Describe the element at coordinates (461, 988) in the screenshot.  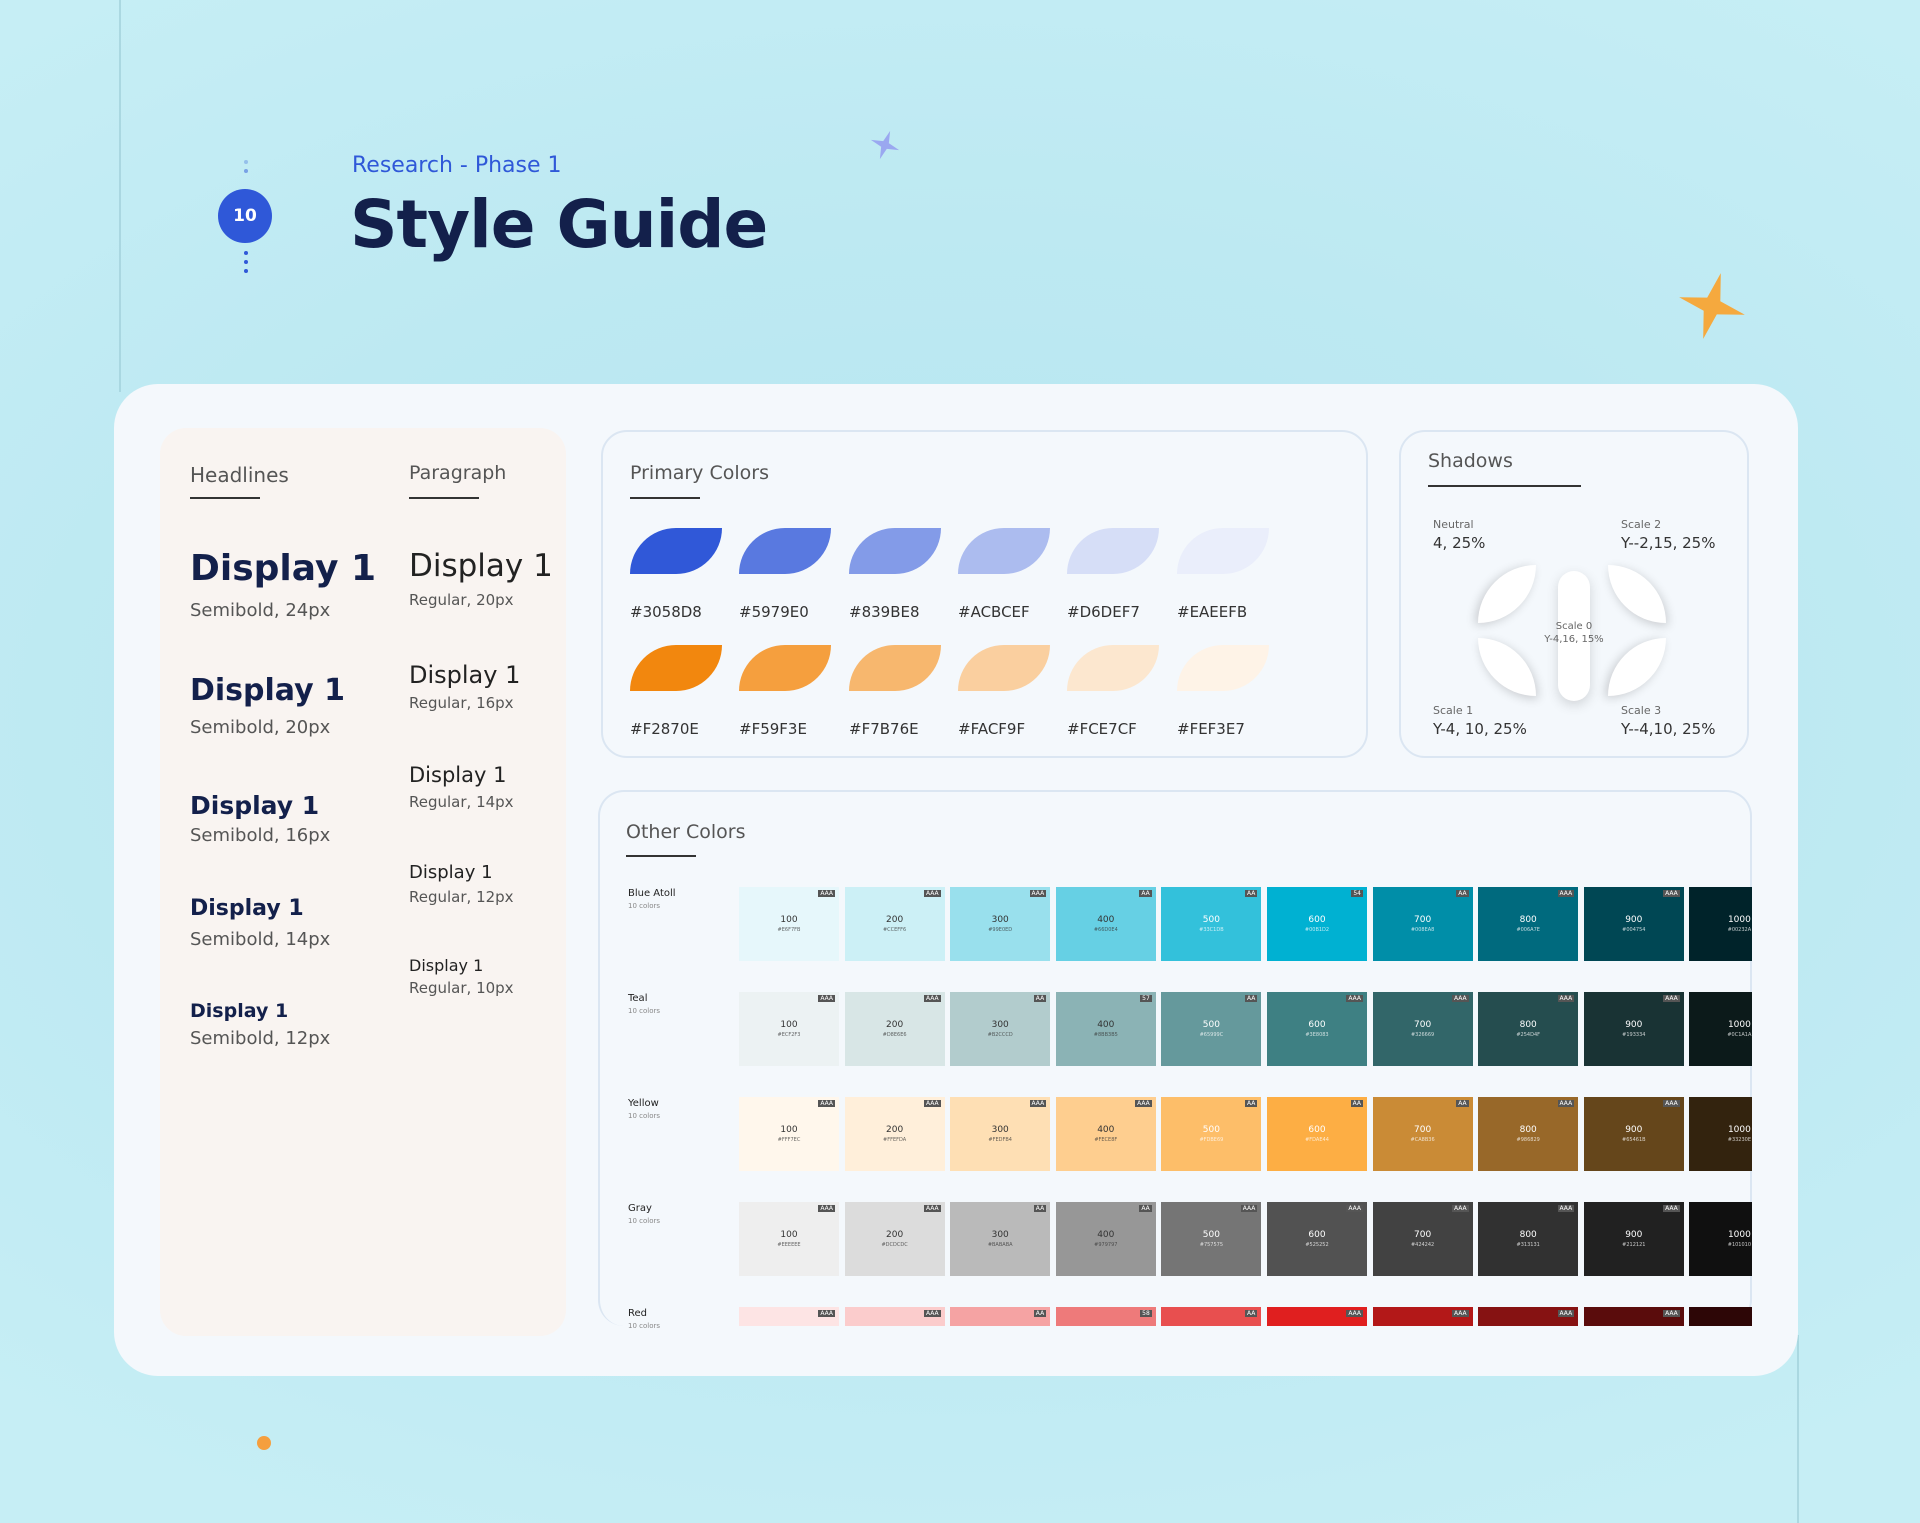
I see `paragraph-spec-5: Regular, 10px` at that location.